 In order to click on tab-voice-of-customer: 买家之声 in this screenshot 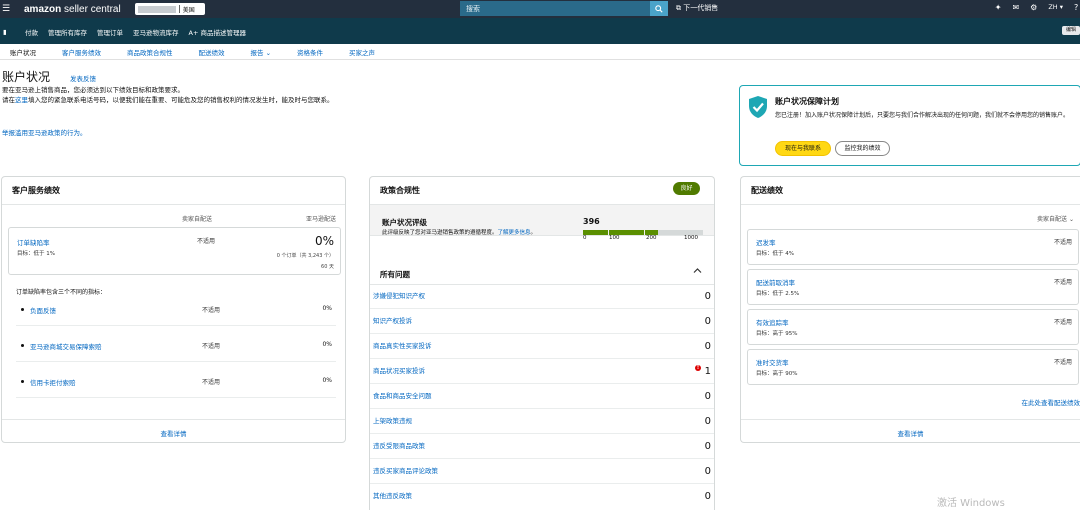, I will do `click(362, 52)`.